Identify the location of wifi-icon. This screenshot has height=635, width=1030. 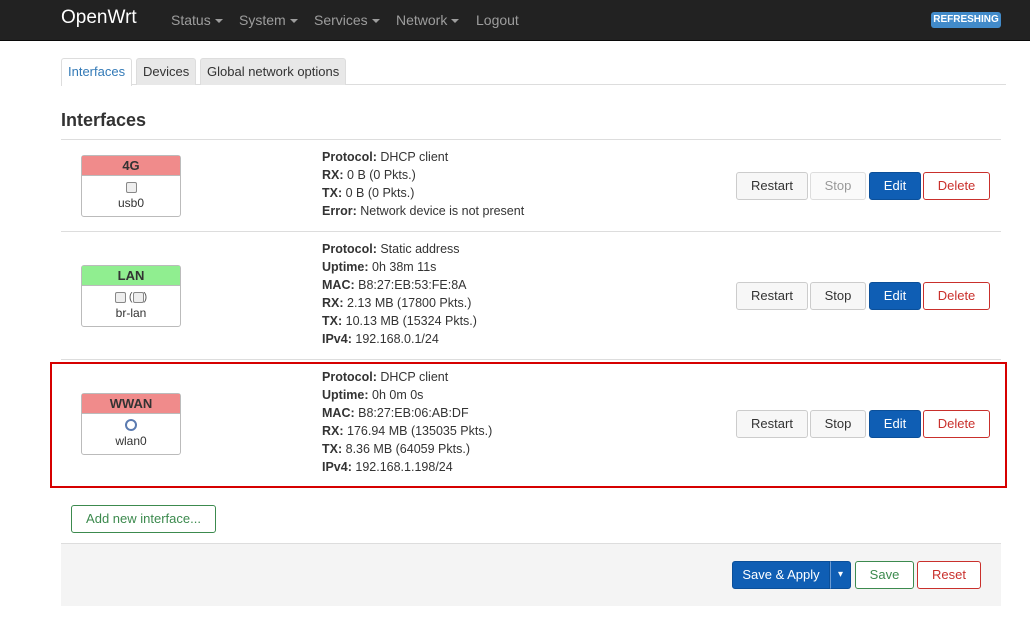
(131, 425).